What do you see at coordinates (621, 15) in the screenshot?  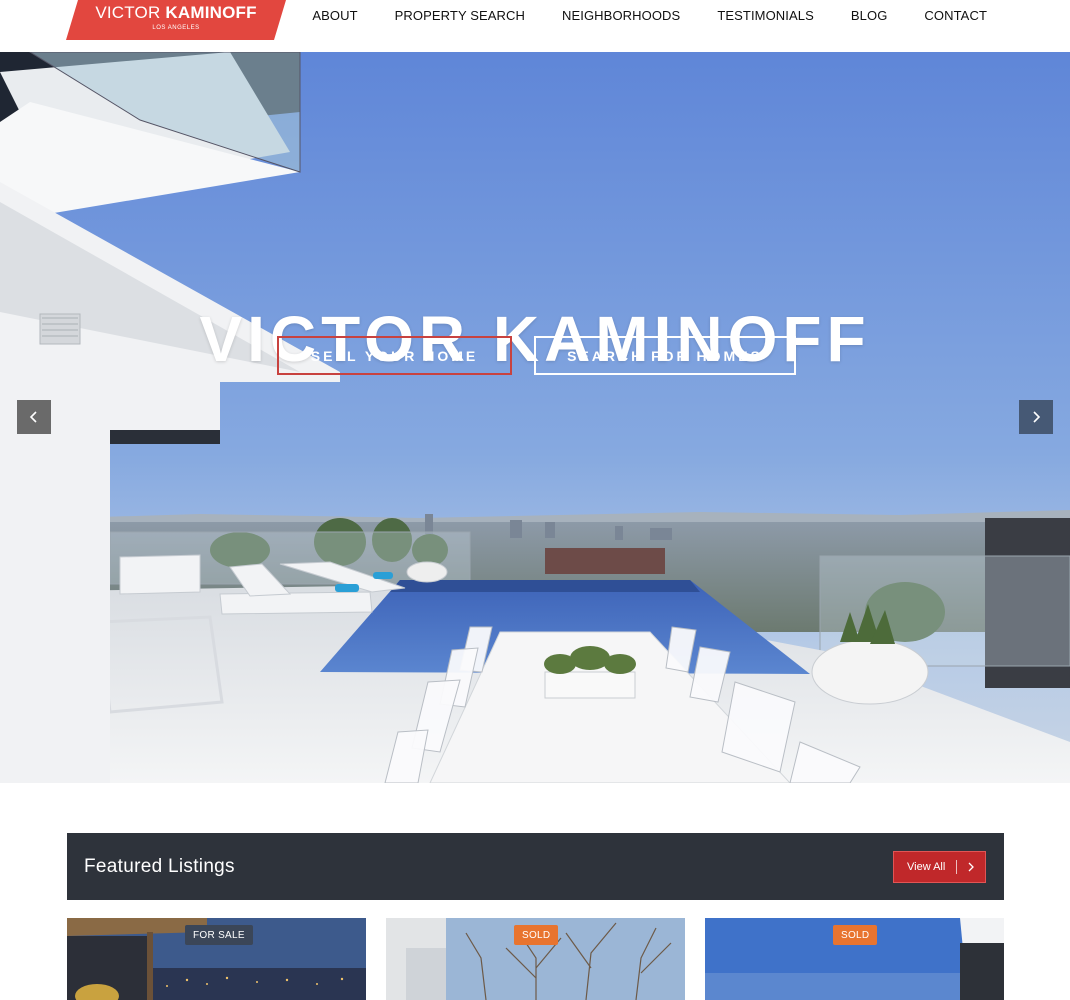 I see `nav-neighborhoods: NEIGHBORHOODS` at bounding box center [621, 15].